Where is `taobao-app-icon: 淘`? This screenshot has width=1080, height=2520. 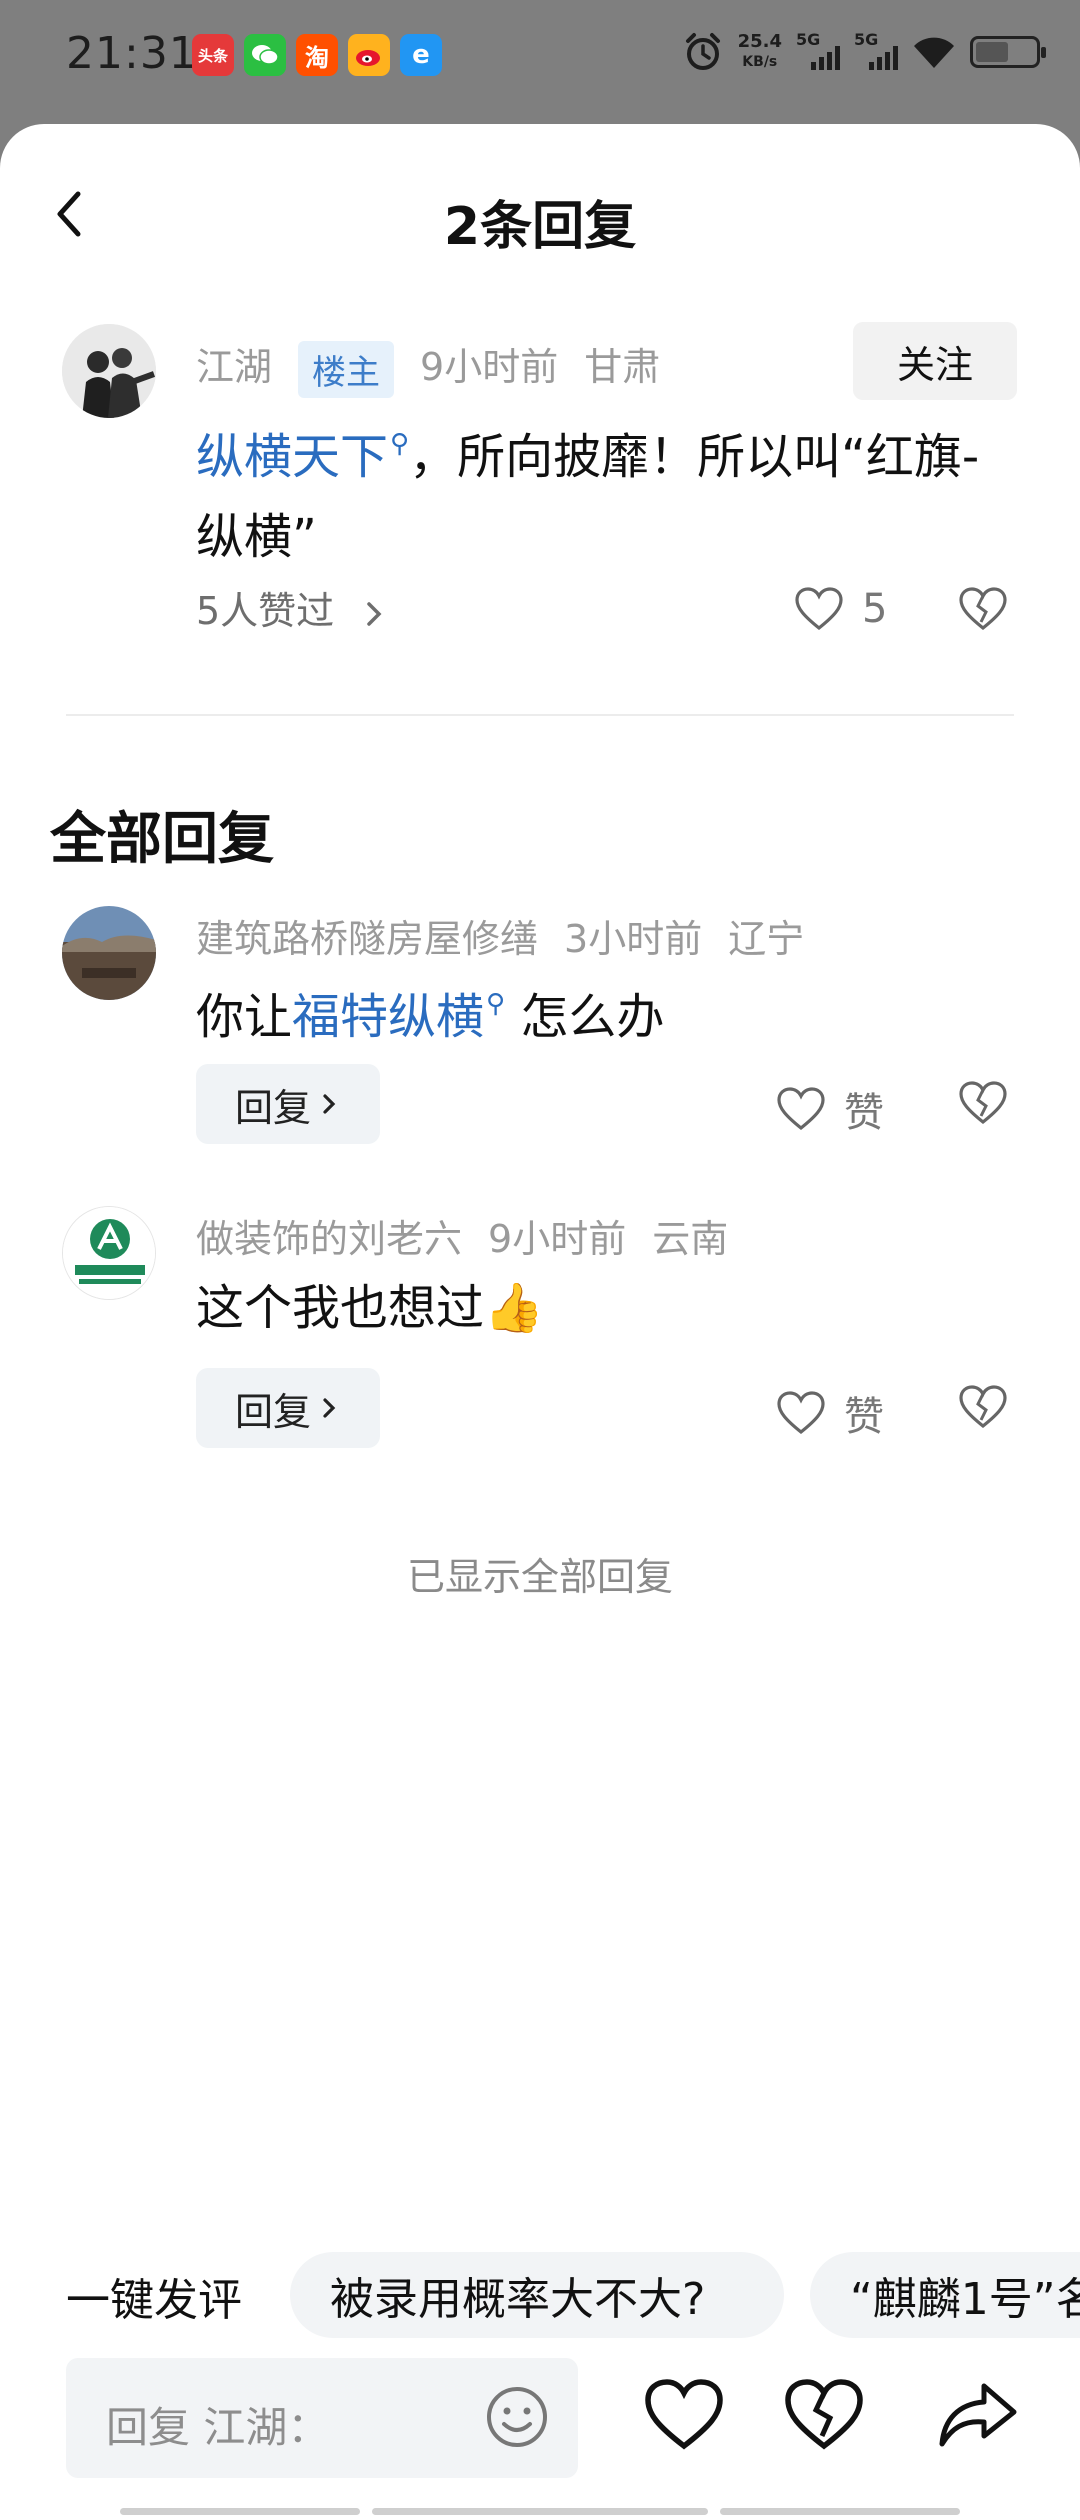
taobao-app-icon: 淘 is located at coordinates (317, 55).